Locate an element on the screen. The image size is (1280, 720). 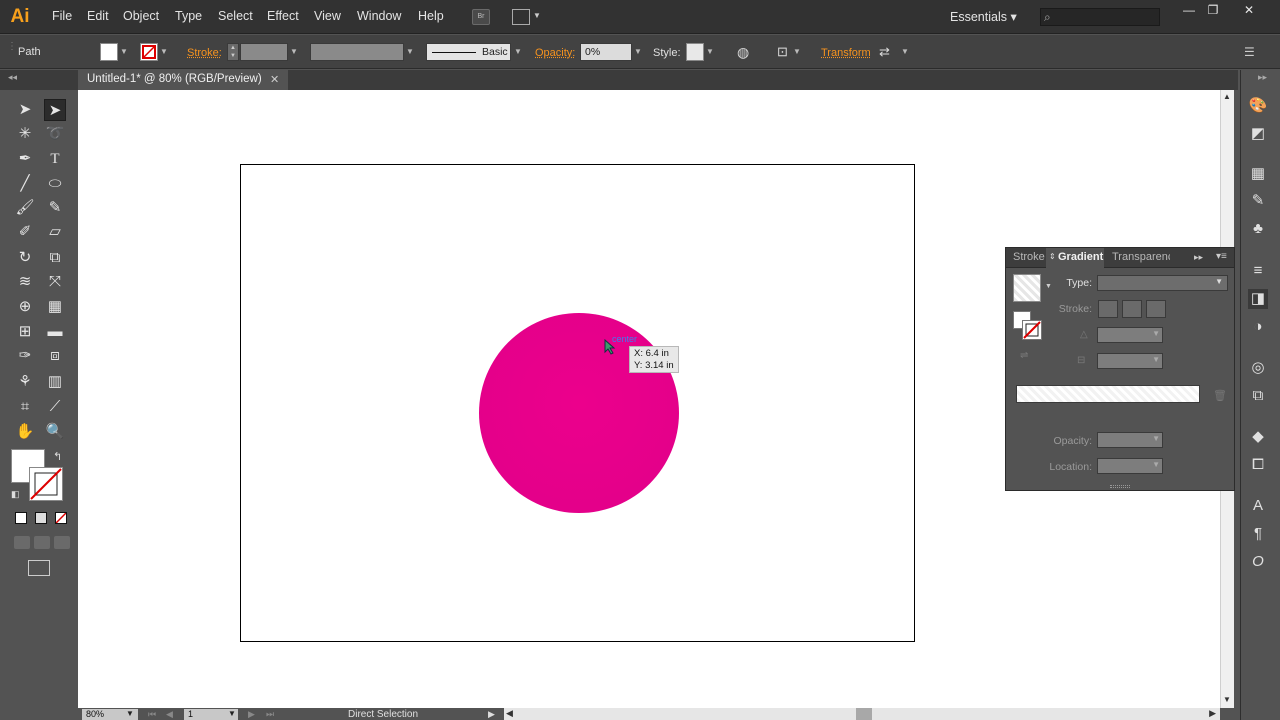
symbols-panel-icon: ♣ is located at coordinates (1258, 229).